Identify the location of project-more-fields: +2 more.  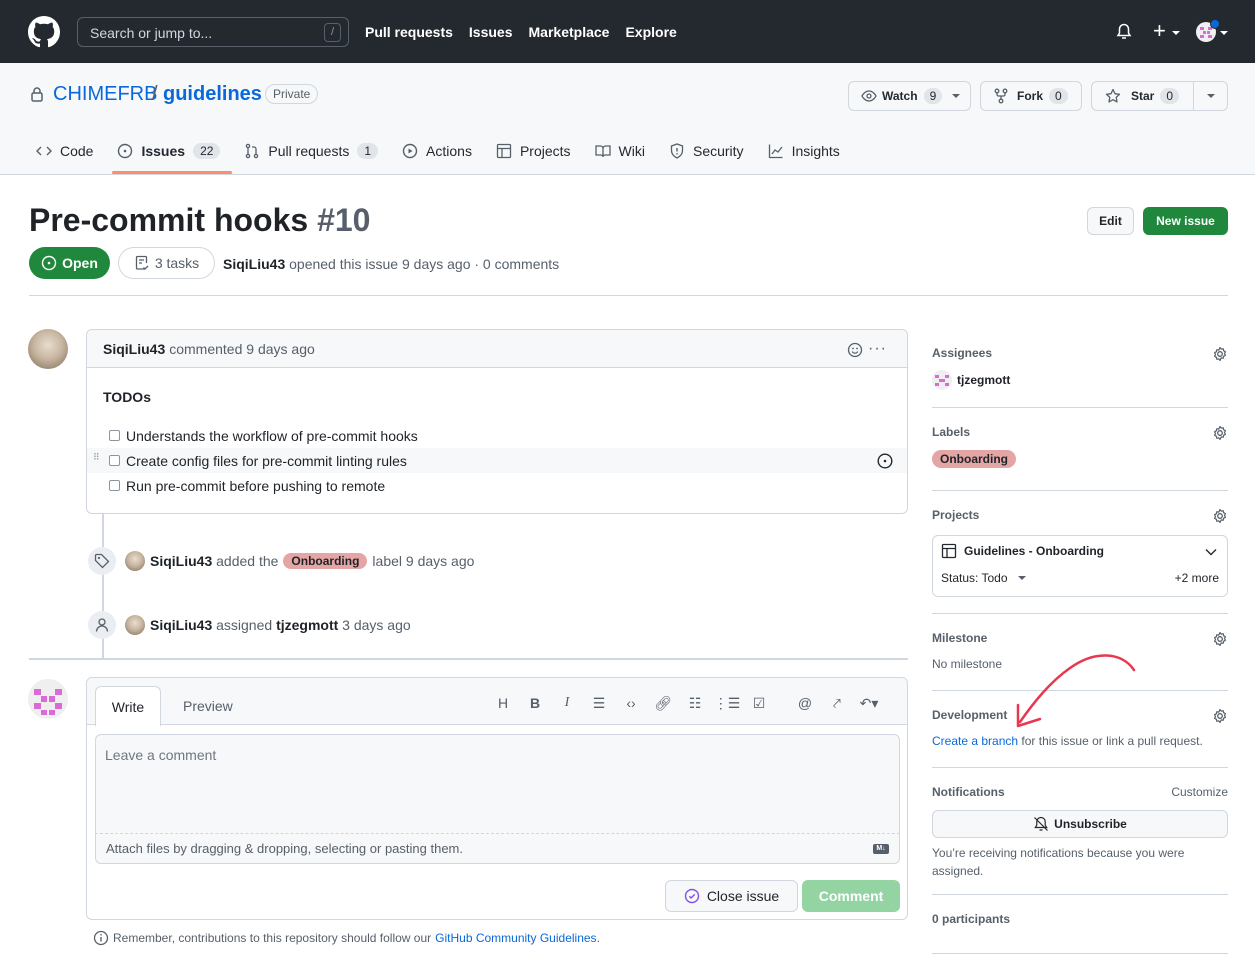
(1197, 578).